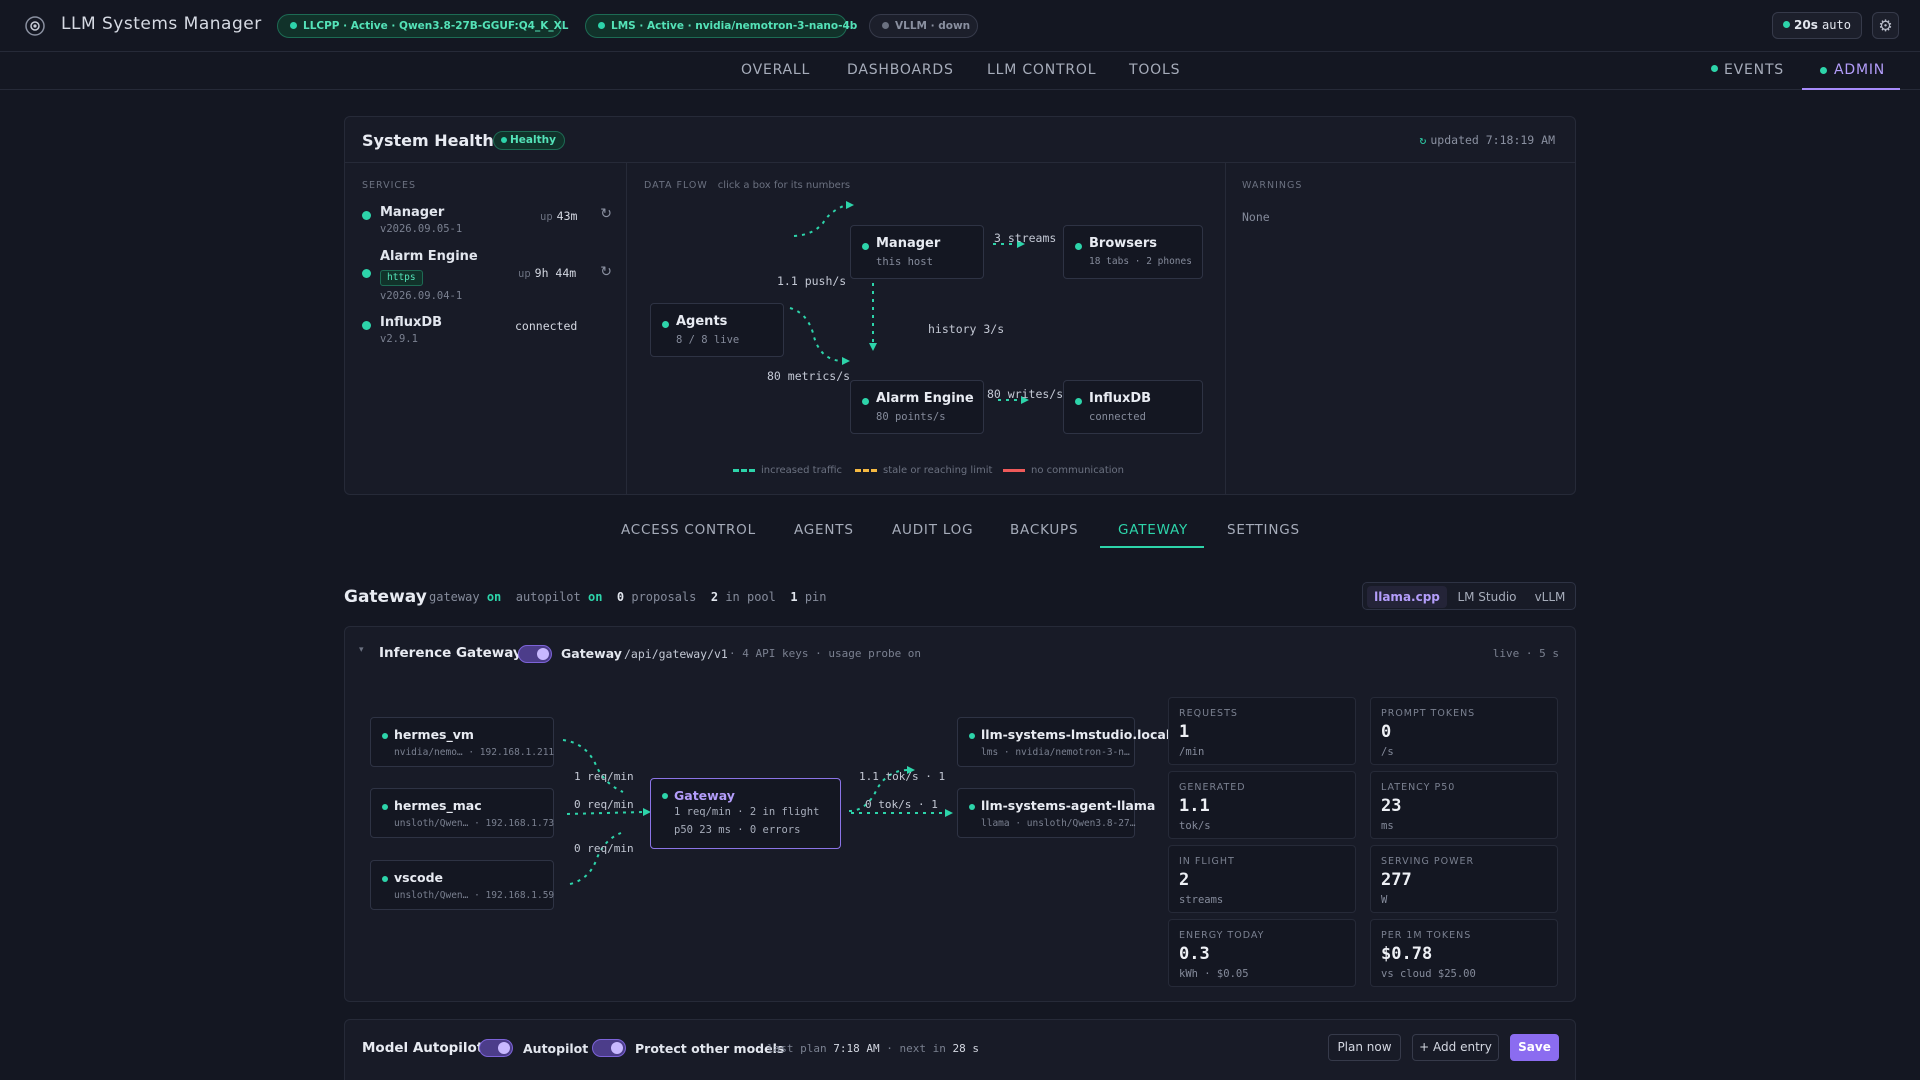 The image size is (1920, 1080). What do you see at coordinates (932, 530) in the screenshot?
I see `subtab-audit-log: AUDIT LOG` at bounding box center [932, 530].